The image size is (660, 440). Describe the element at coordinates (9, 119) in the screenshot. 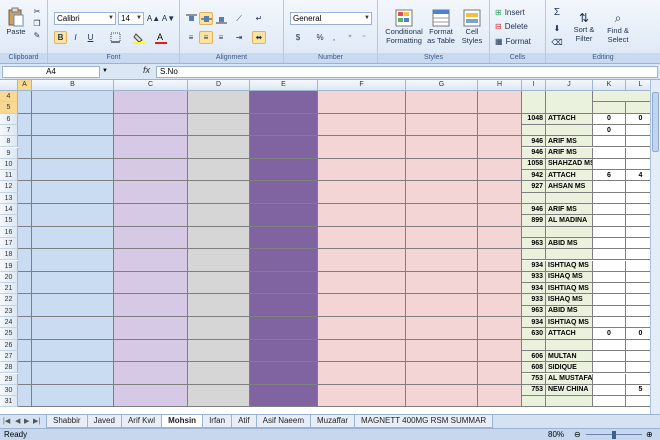

I see `row-header: 6` at that location.